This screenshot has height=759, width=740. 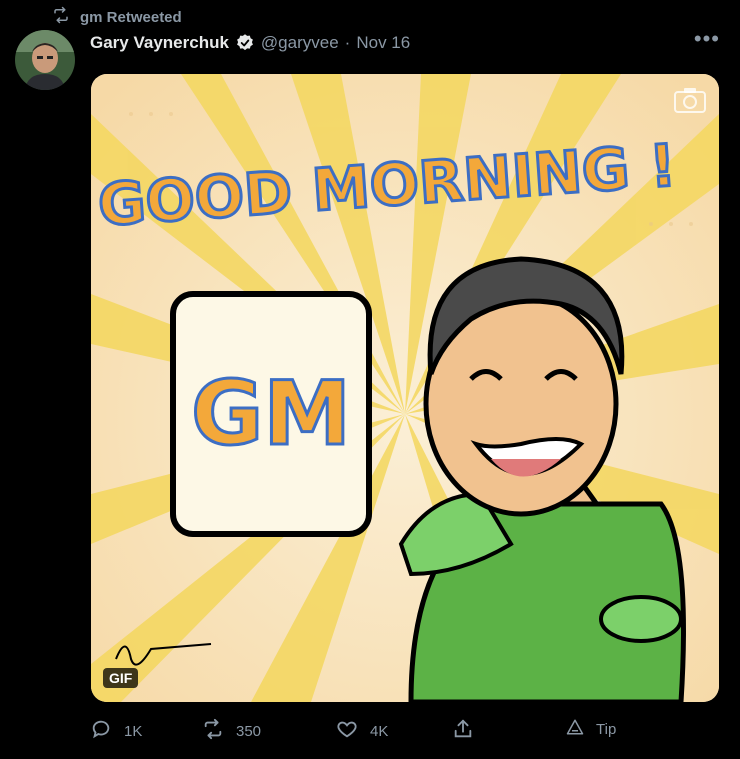 I want to click on more-icon: •••, so click(x=707, y=39).